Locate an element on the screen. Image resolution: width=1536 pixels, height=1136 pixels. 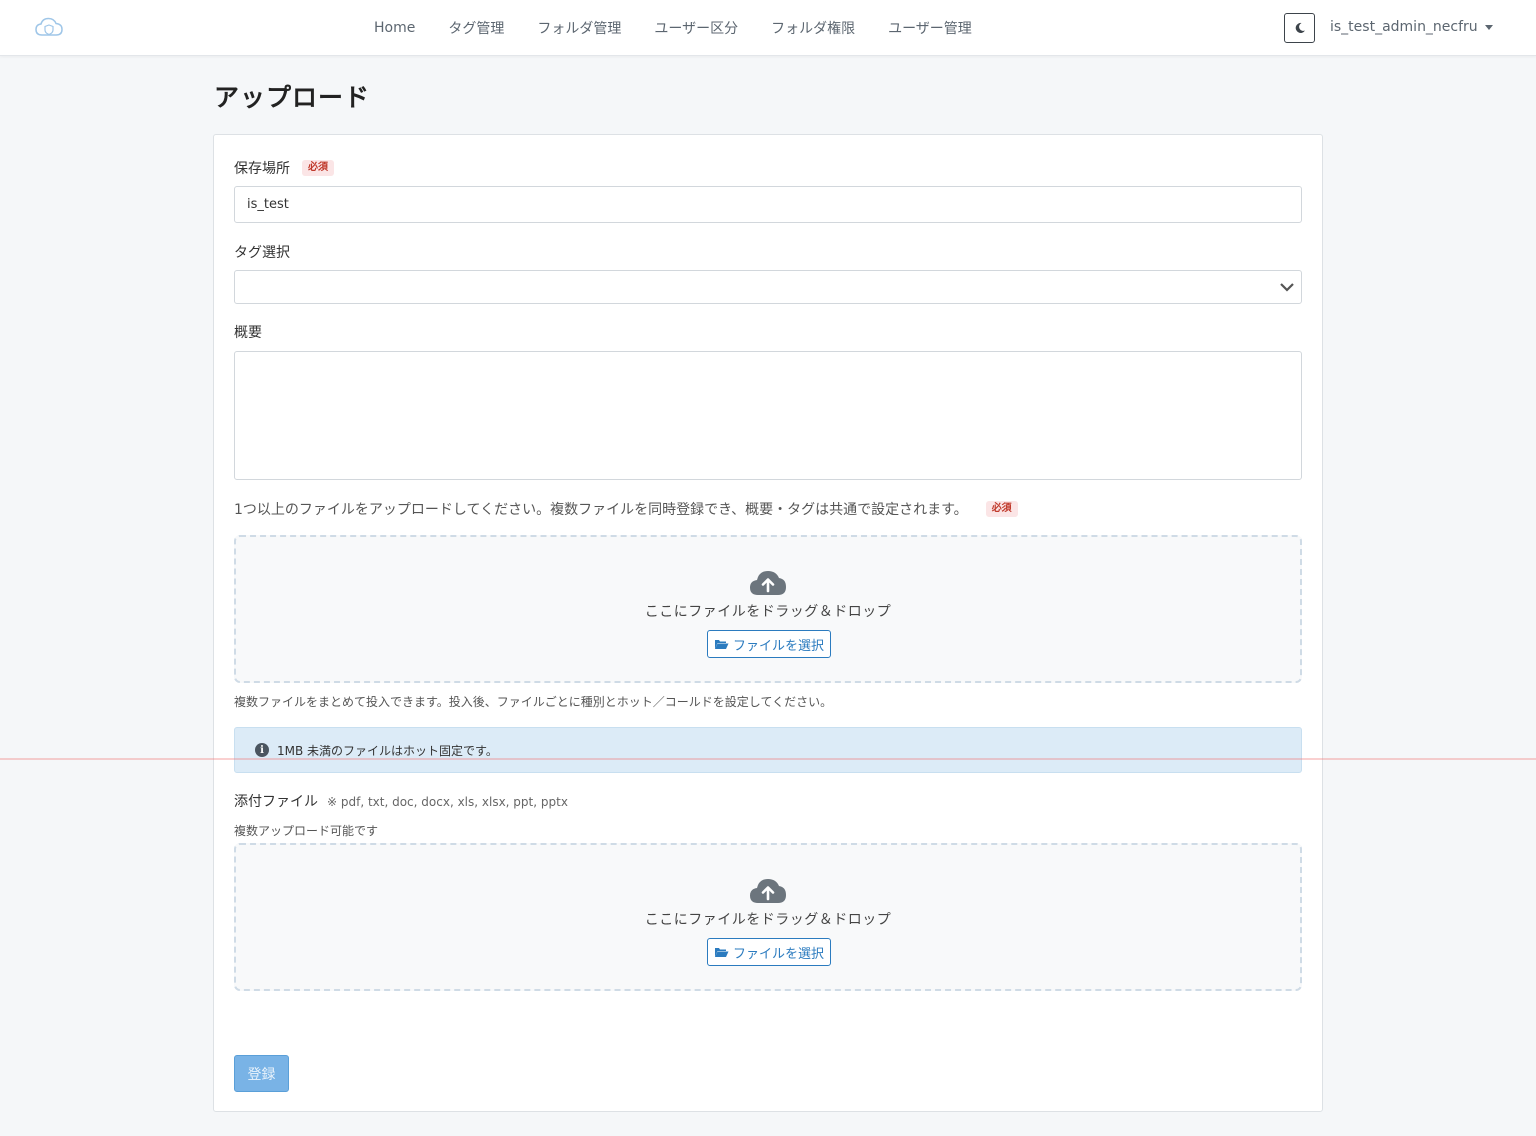
nav-folder-permissions: フォルダ権限 is located at coordinates (813, 28).